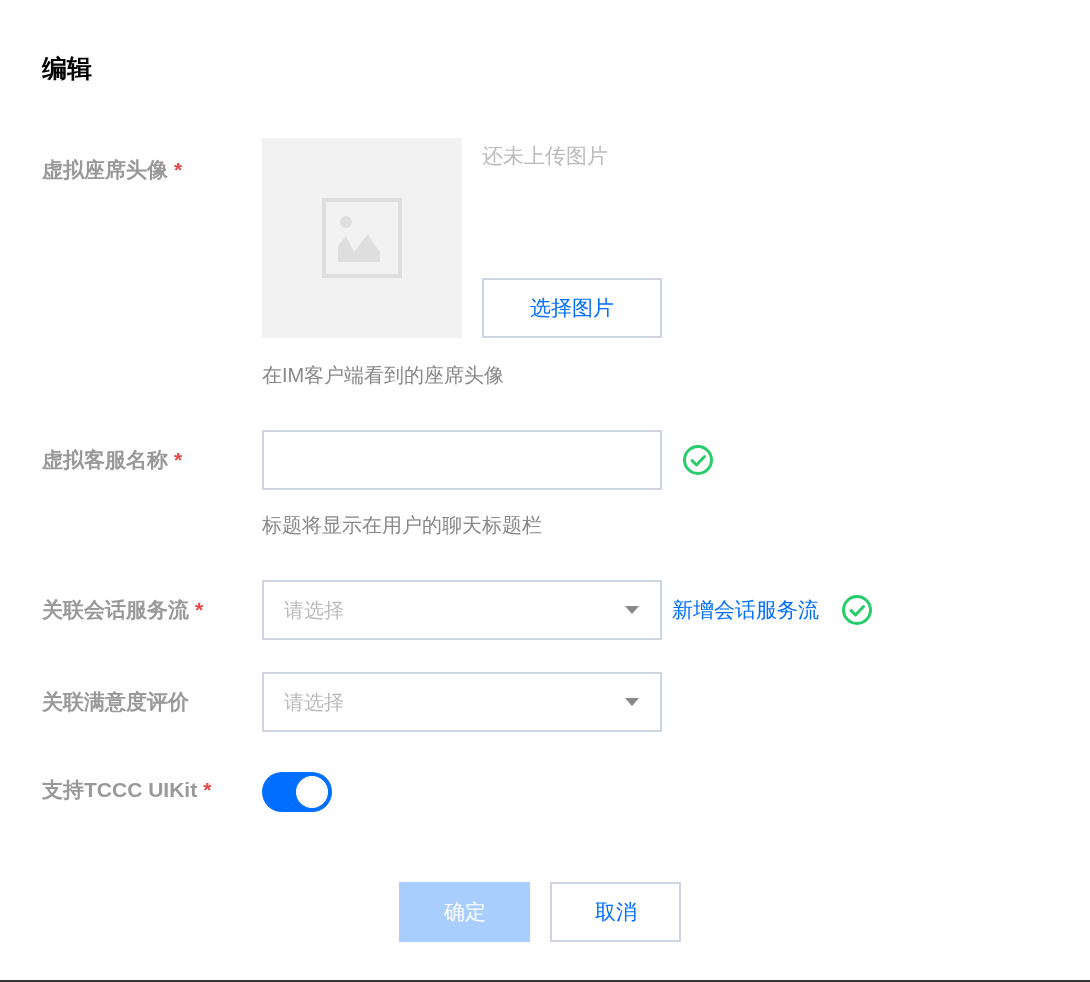 This screenshot has width=1090, height=982. Describe the element at coordinates (462, 459) in the screenshot. I see `name-input` at that location.